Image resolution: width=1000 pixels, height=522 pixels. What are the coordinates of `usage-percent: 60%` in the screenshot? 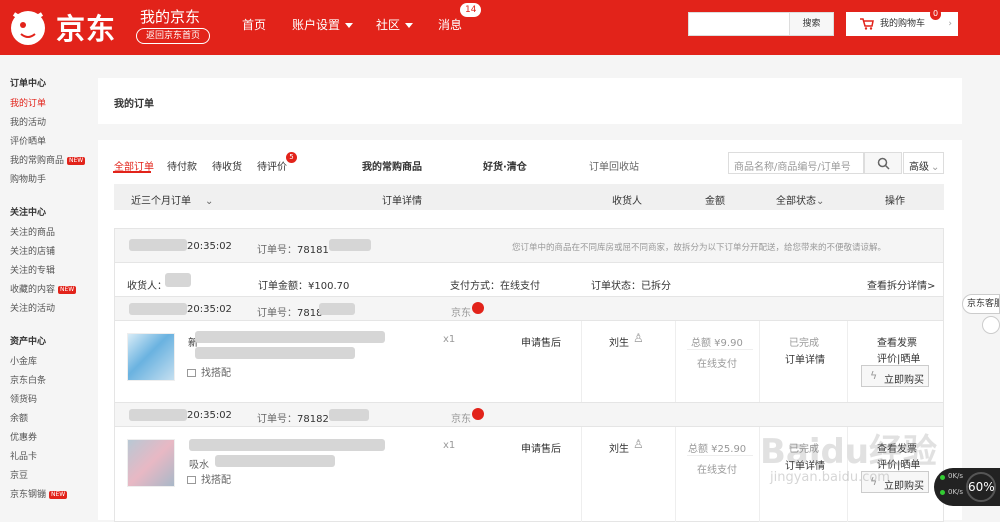 It's located at (981, 487).